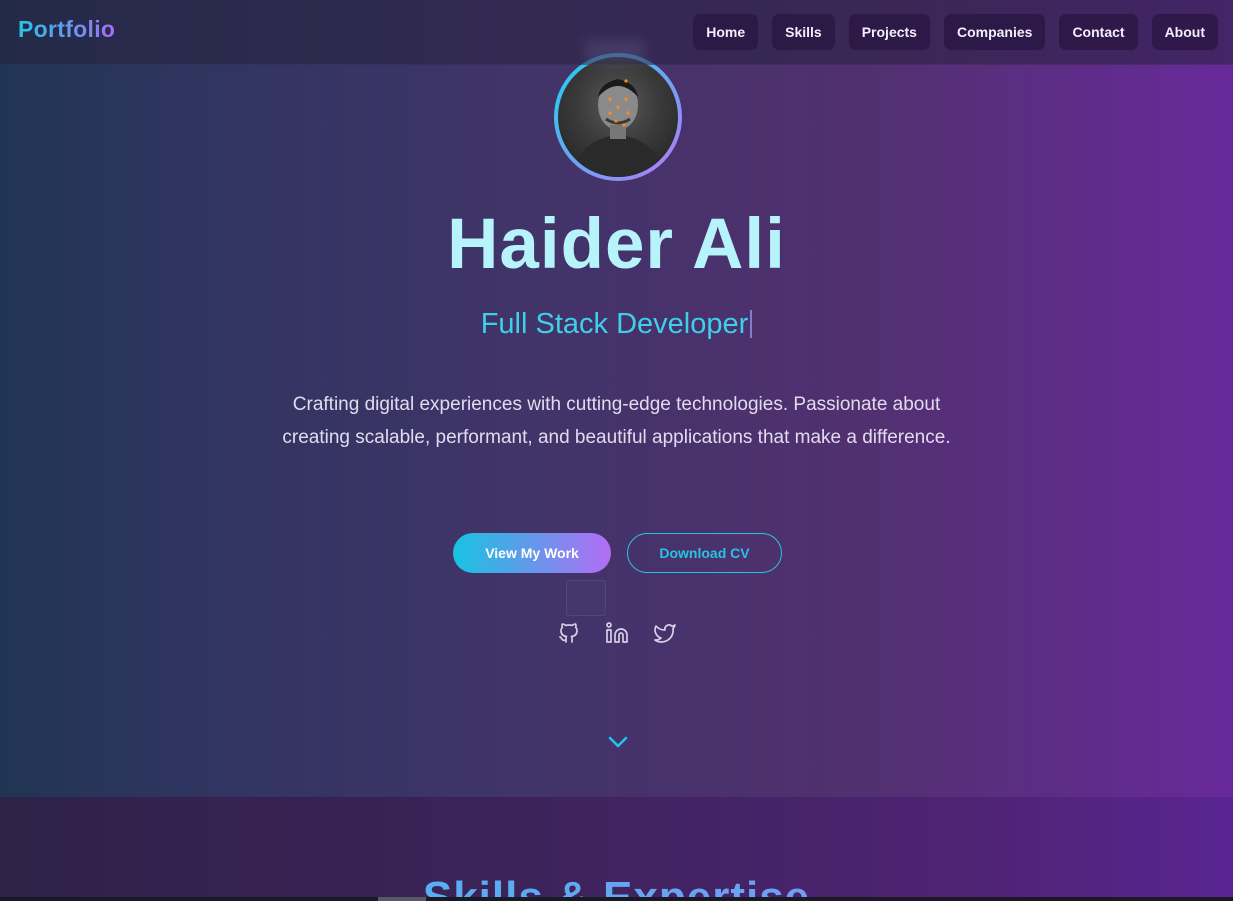 The height and width of the screenshot is (901, 1233). What do you see at coordinates (618, 742) in the screenshot?
I see `chevron-down-icon` at bounding box center [618, 742].